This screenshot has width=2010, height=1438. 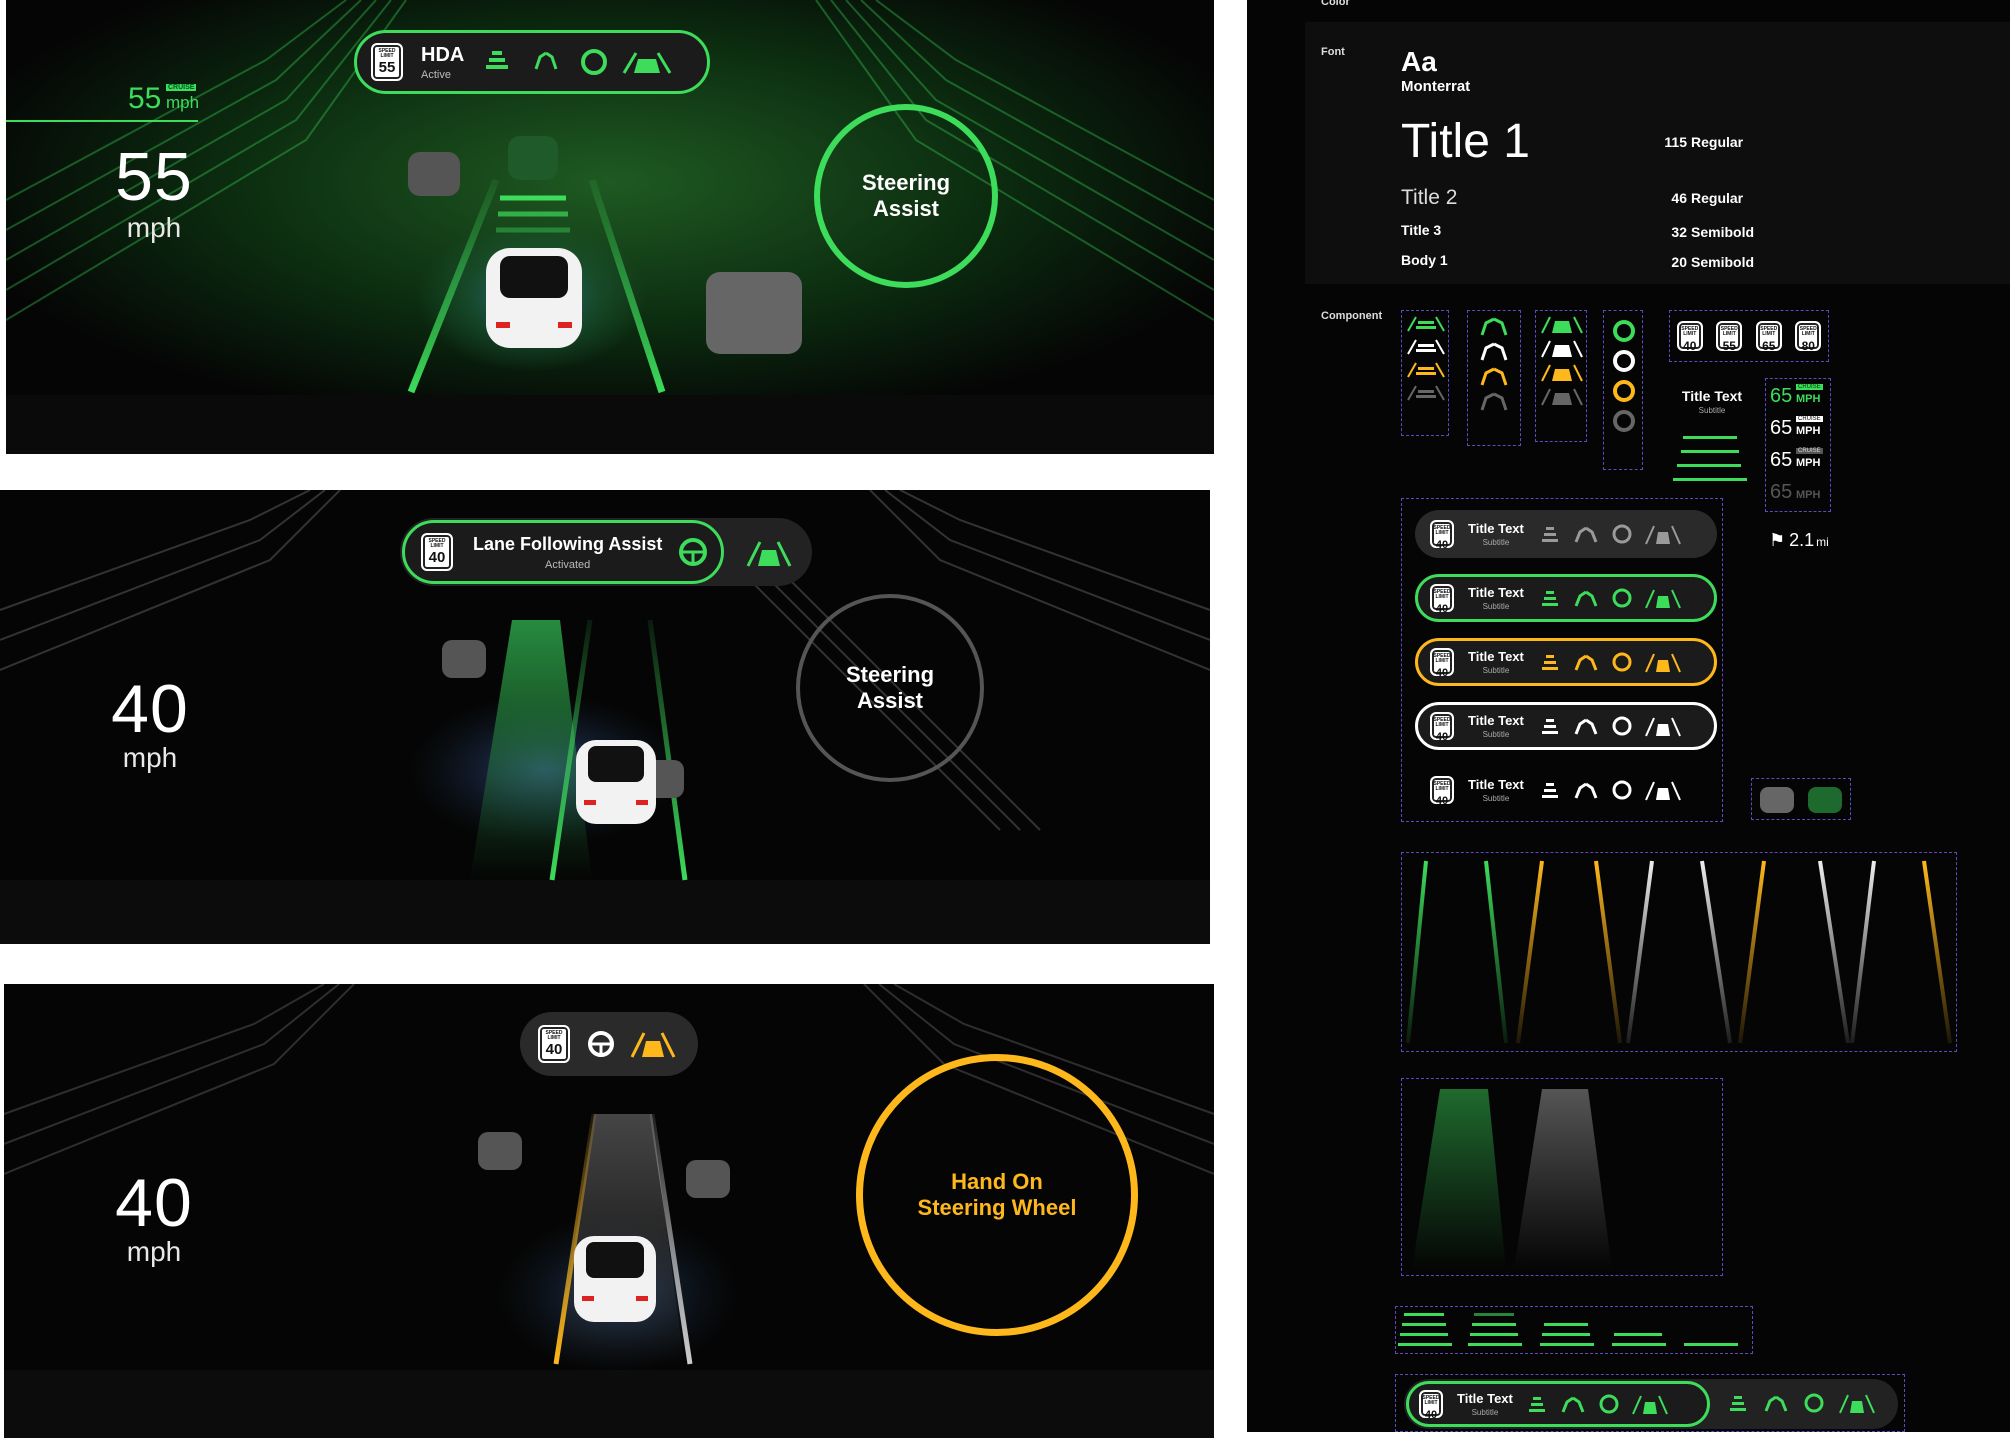 I want to click on cruise-badge: CRUISE, so click(x=181, y=87).